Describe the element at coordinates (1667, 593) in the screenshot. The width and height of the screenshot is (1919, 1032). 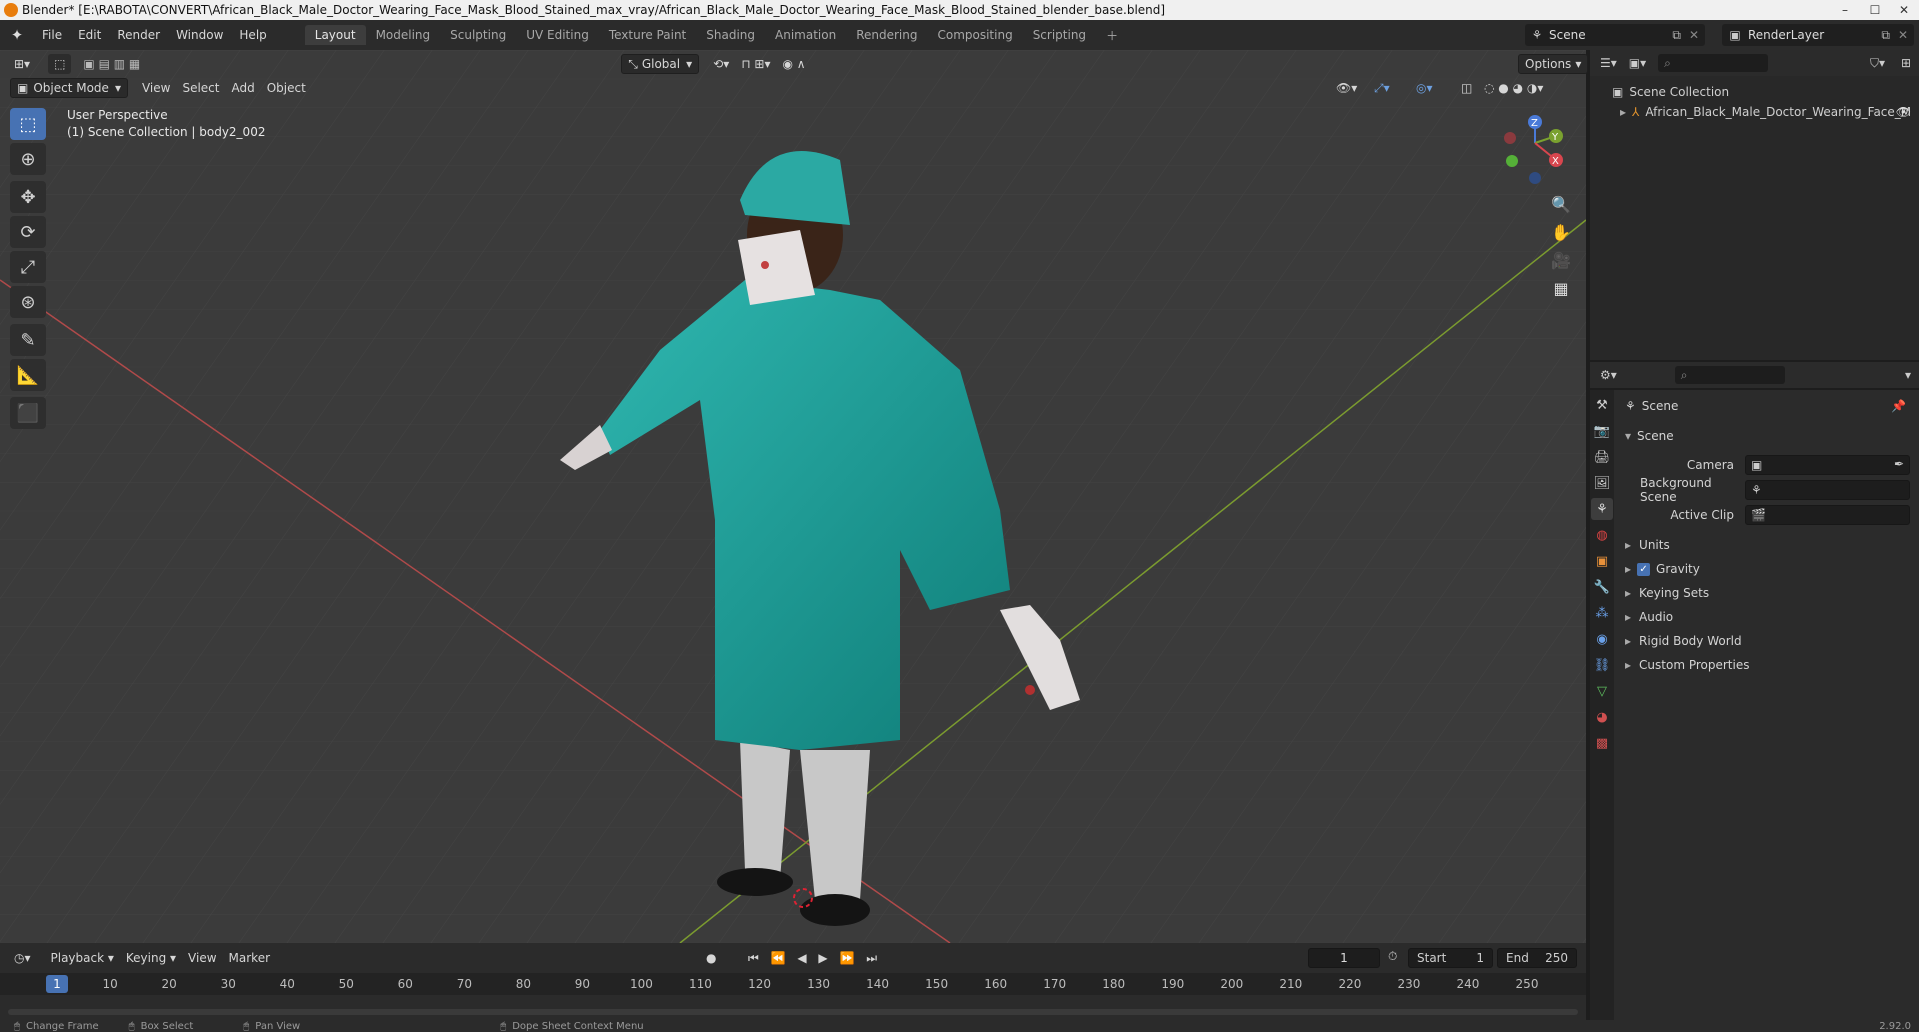
I see `keying-sets-panel-header: ▸ Keying Sets` at that location.